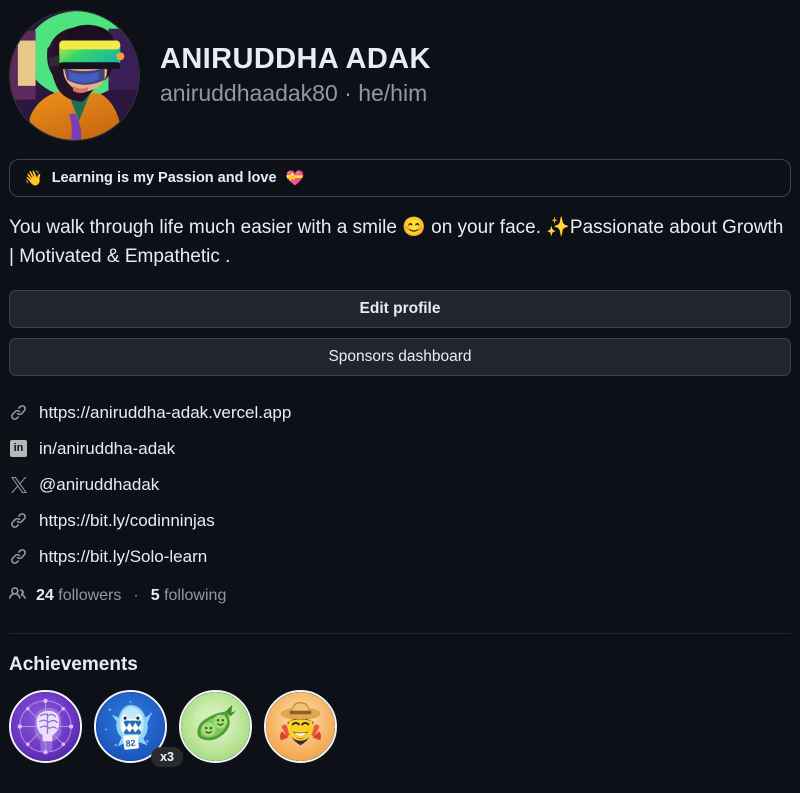 The width and height of the screenshot is (800, 793). What do you see at coordinates (130, 743) in the screenshot?
I see `svg-text: 82` at bounding box center [130, 743].